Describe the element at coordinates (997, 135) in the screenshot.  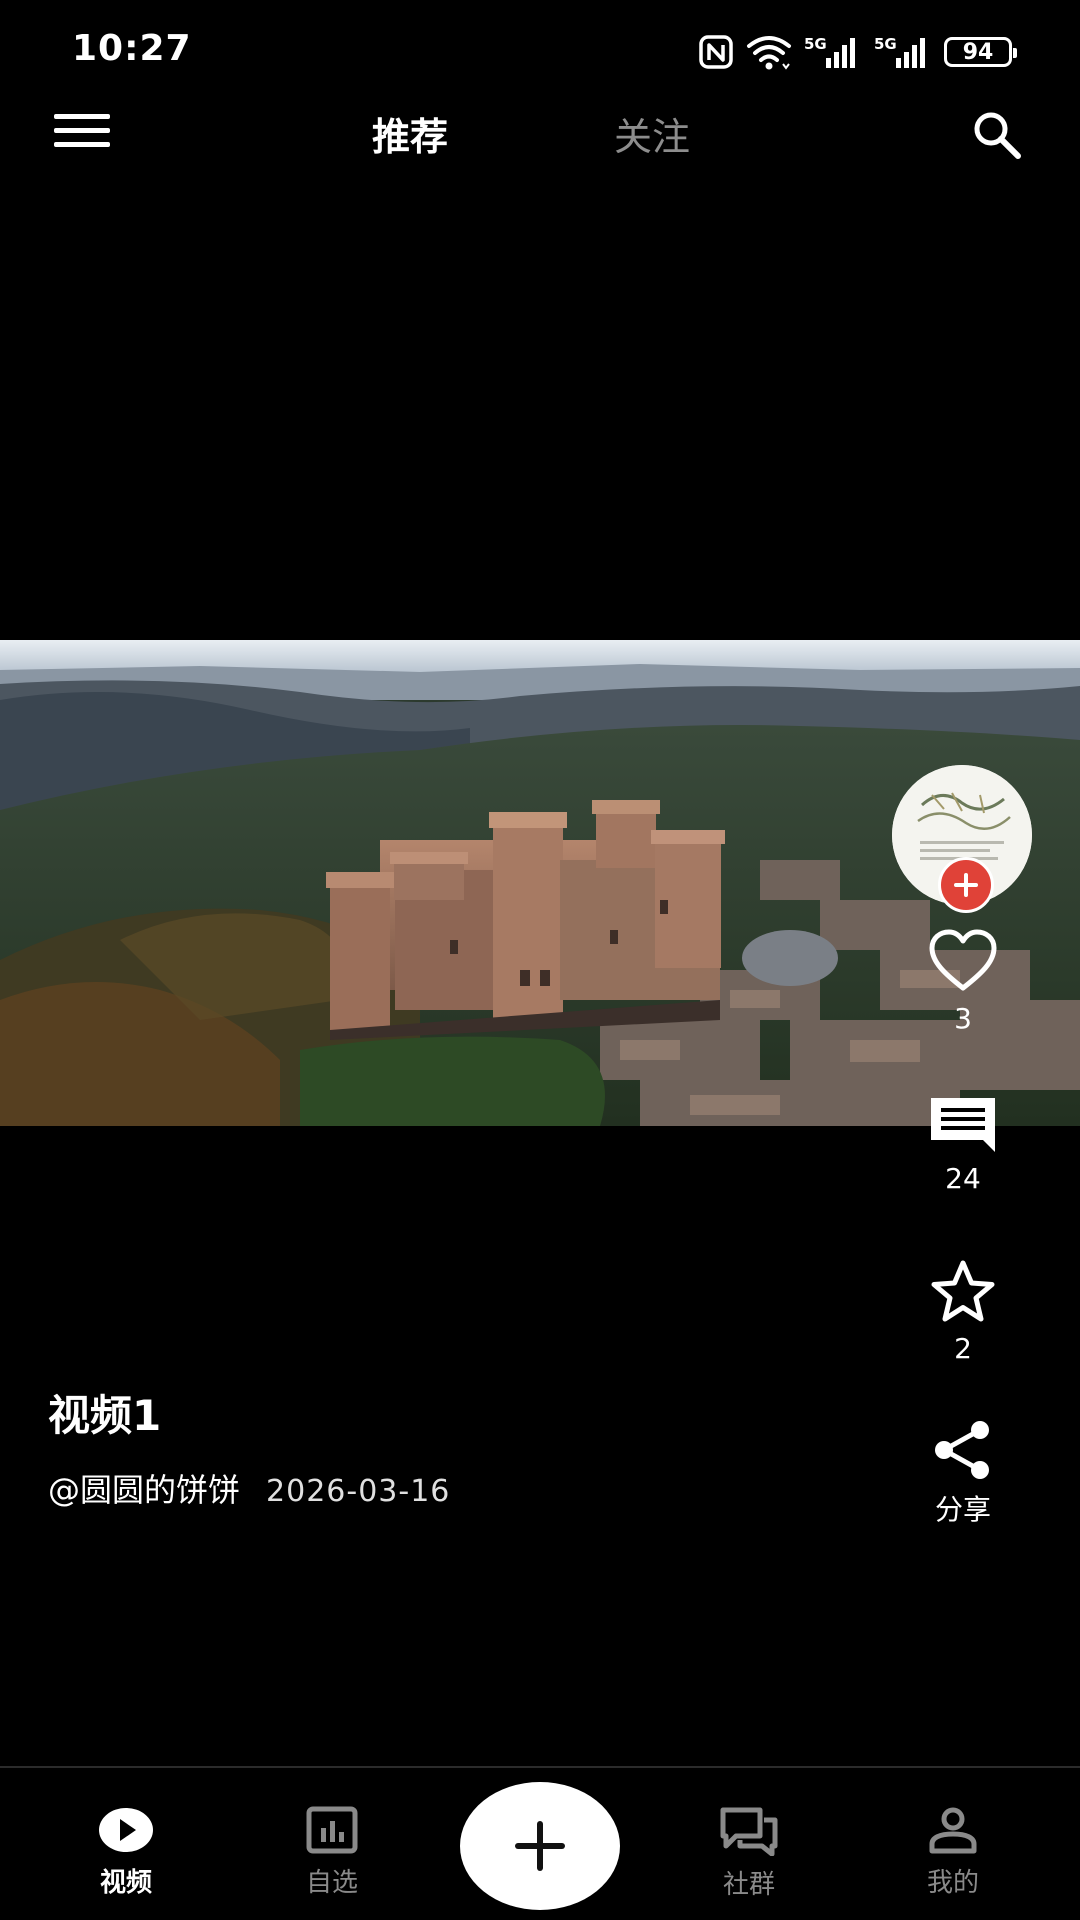
I see `search-icon` at that location.